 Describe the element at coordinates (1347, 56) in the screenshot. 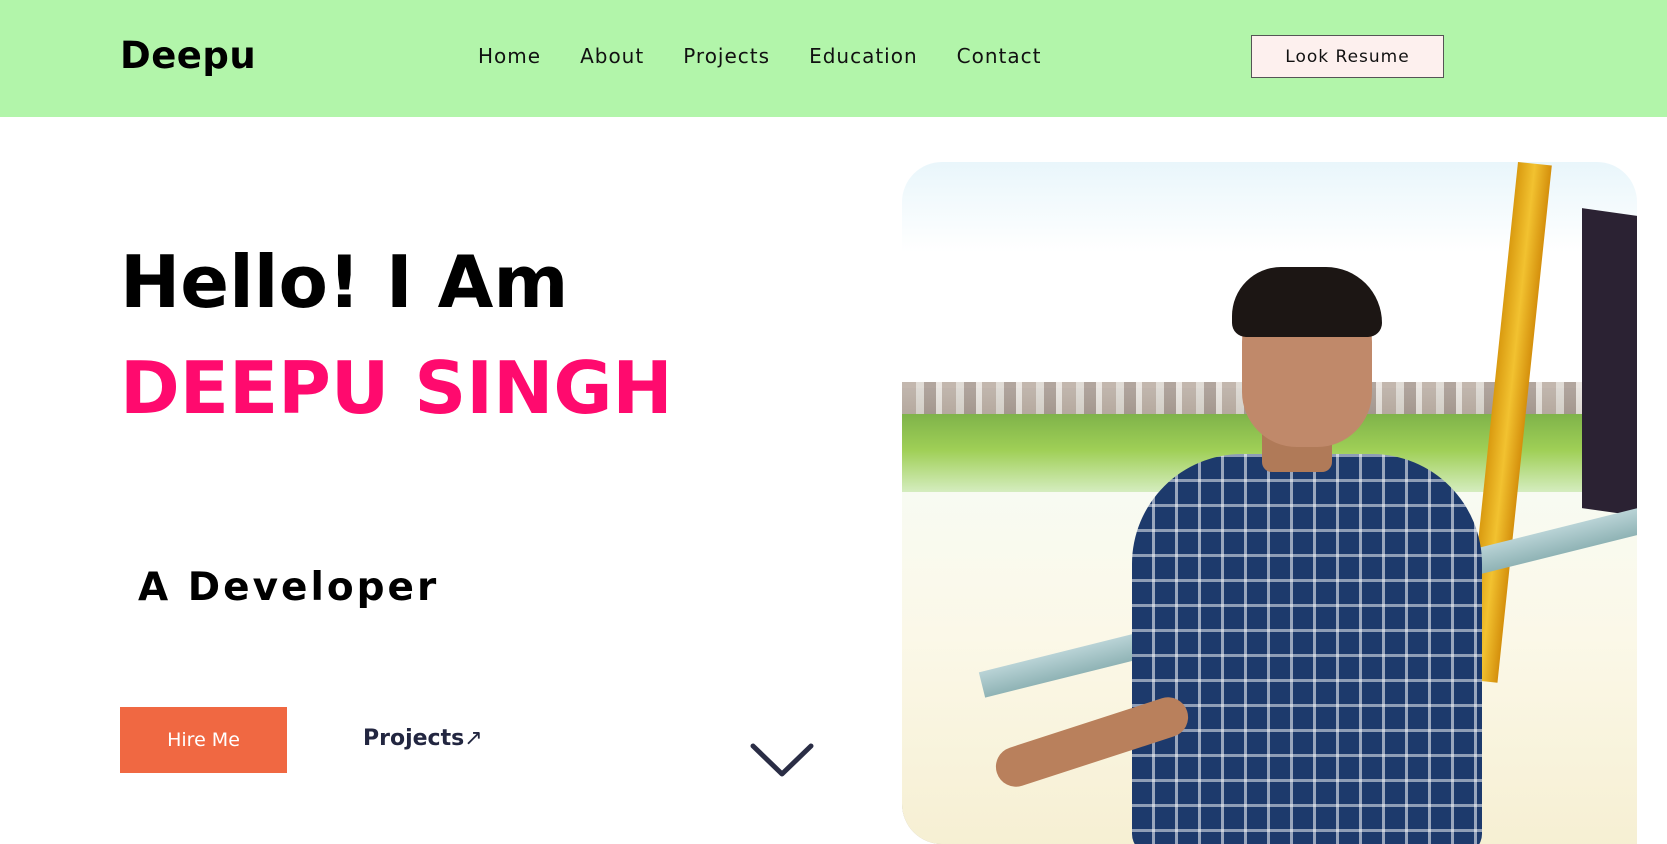

I see `look-resume-button: Look Resume` at that location.